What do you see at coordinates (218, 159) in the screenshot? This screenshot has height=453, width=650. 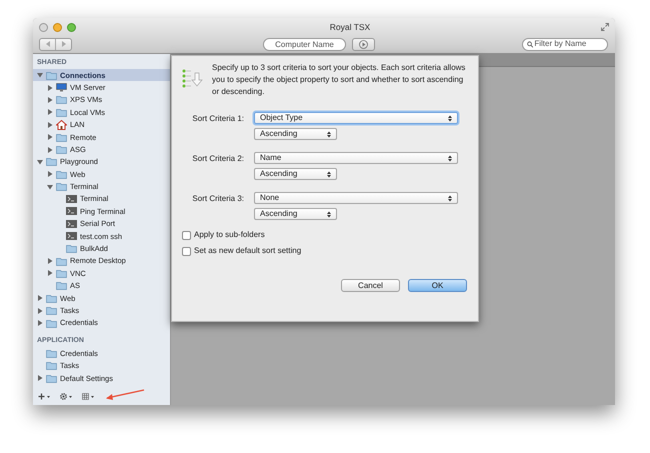 I see `criteria-label: Sort Criteria 2:` at bounding box center [218, 159].